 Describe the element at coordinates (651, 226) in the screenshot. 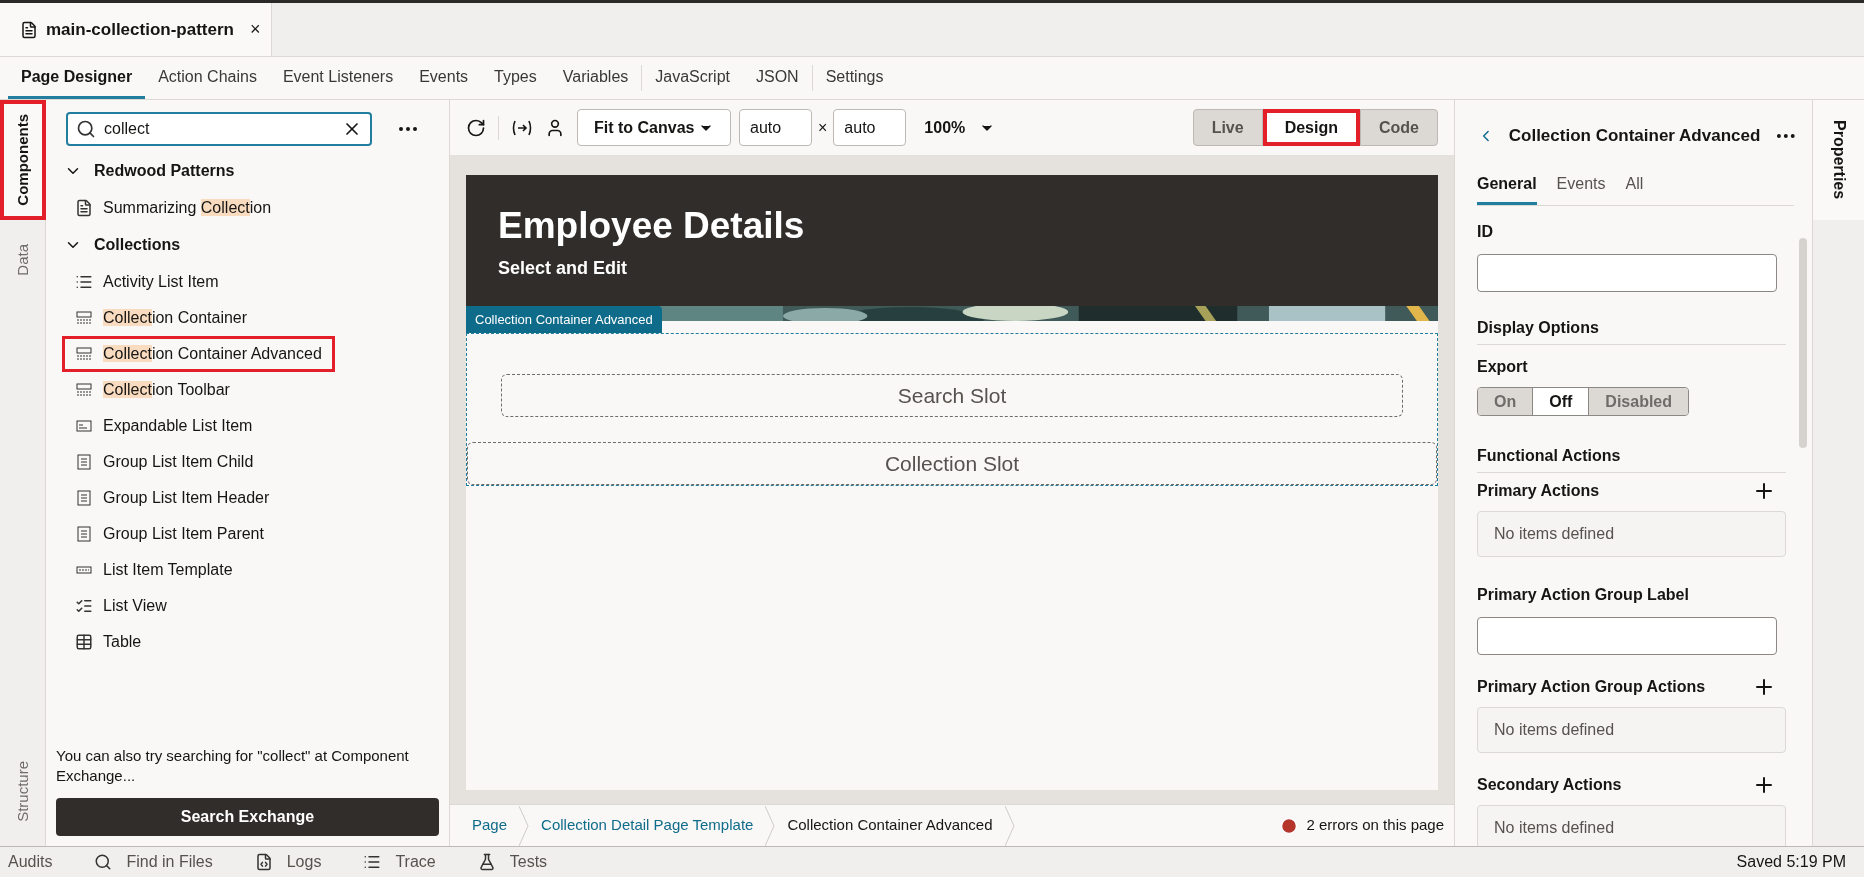

I see `page-title: Employee Details` at that location.